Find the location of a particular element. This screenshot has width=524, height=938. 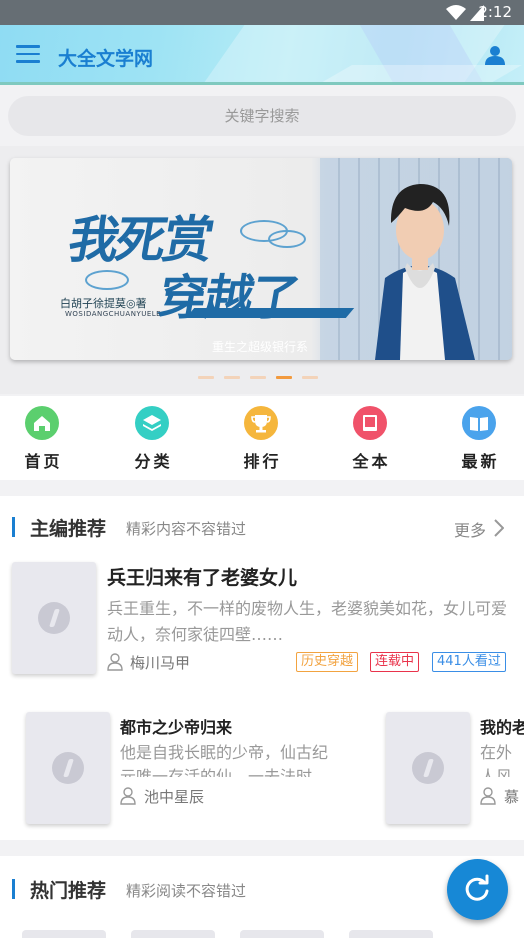

open-book-icon is located at coordinates (479, 423).